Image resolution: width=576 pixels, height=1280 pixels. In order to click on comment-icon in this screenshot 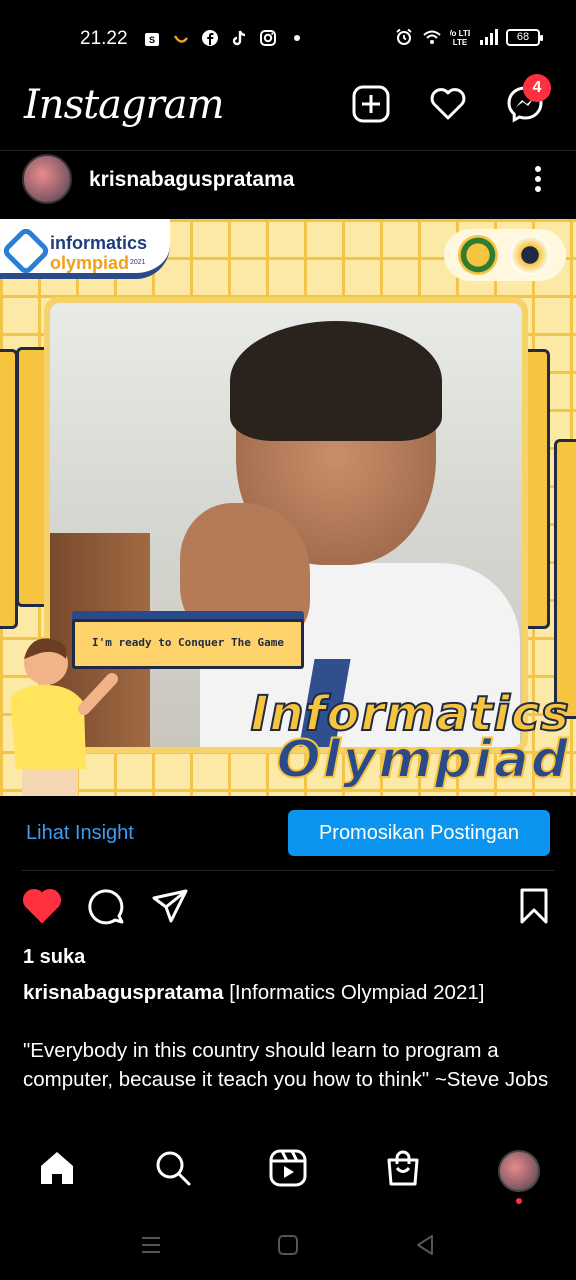, I will do `click(106, 907)`.